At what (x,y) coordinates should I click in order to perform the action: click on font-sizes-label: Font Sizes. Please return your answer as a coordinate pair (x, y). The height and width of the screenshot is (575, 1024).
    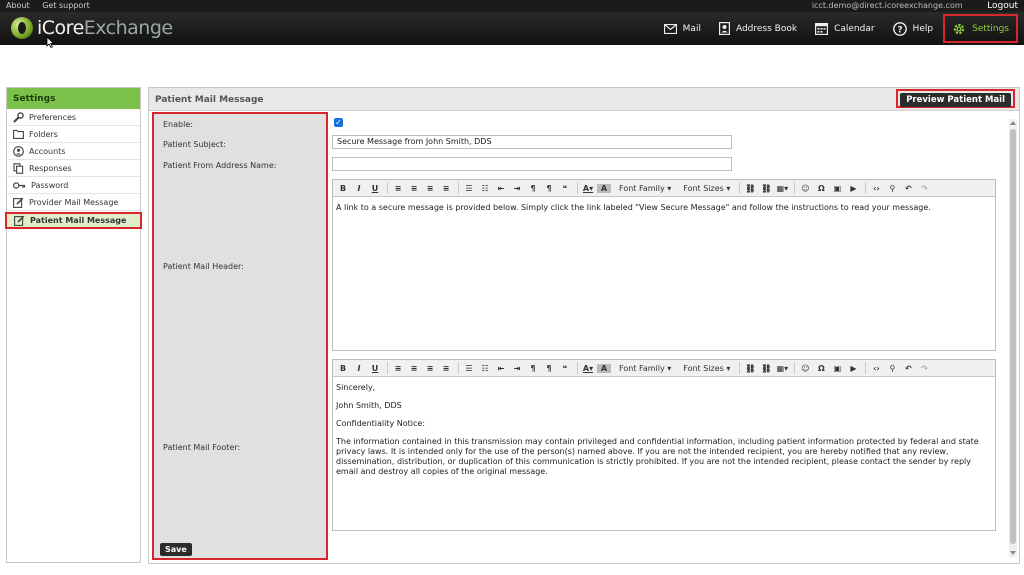
    Looking at the image, I should click on (703, 188).